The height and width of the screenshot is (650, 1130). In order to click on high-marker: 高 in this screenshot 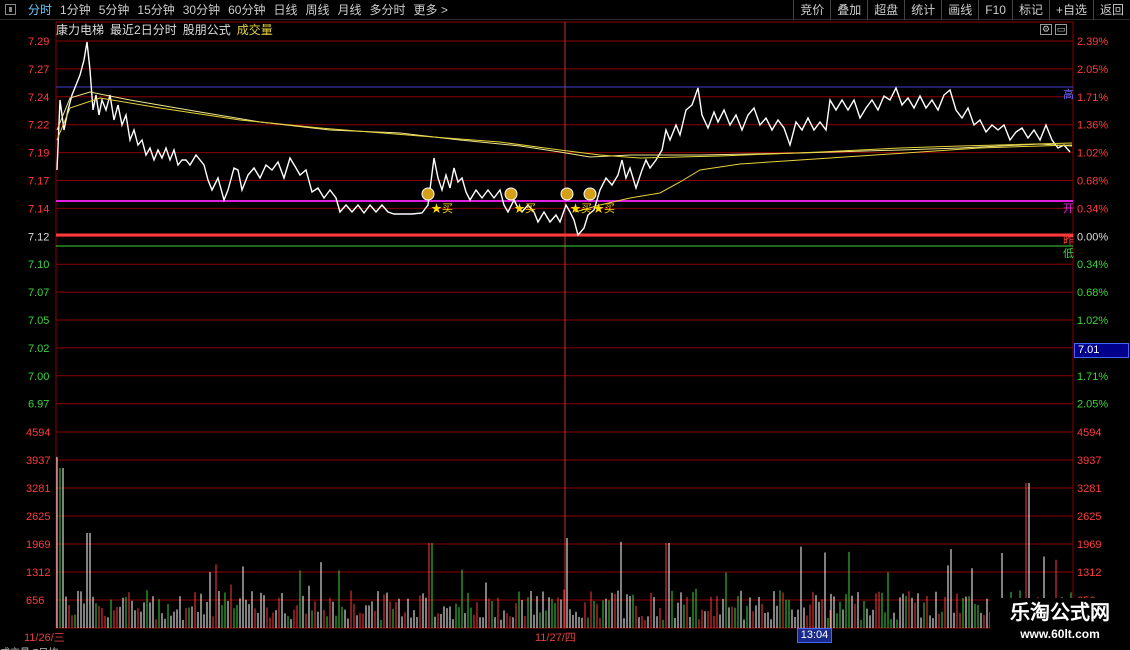, I will do `click(1068, 94)`.